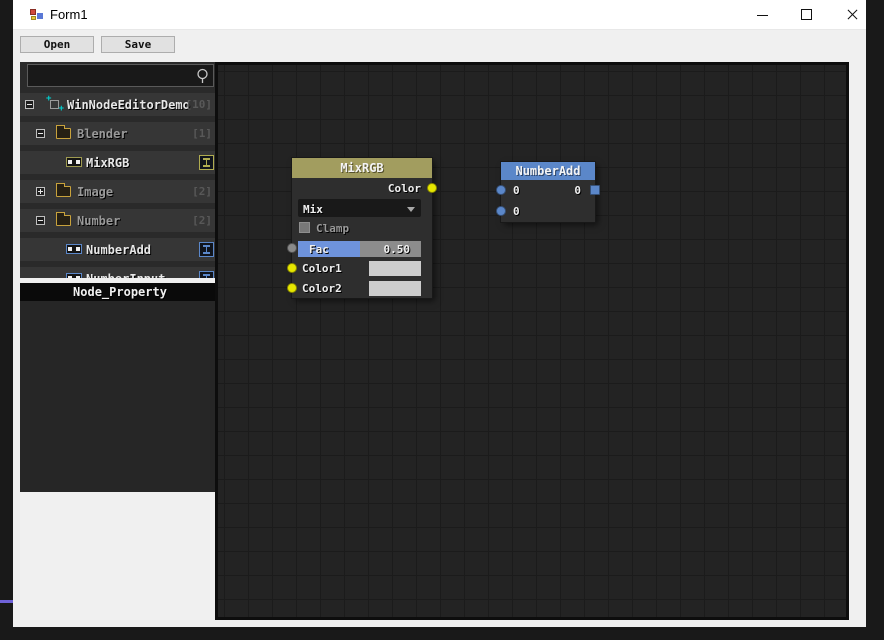 Image resolution: width=884 pixels, height=640 pixels. What do you see at coordinates (199, 104) in the screenshot?
I see `tree-item-count: [10]` at bounding box center [199, 104].